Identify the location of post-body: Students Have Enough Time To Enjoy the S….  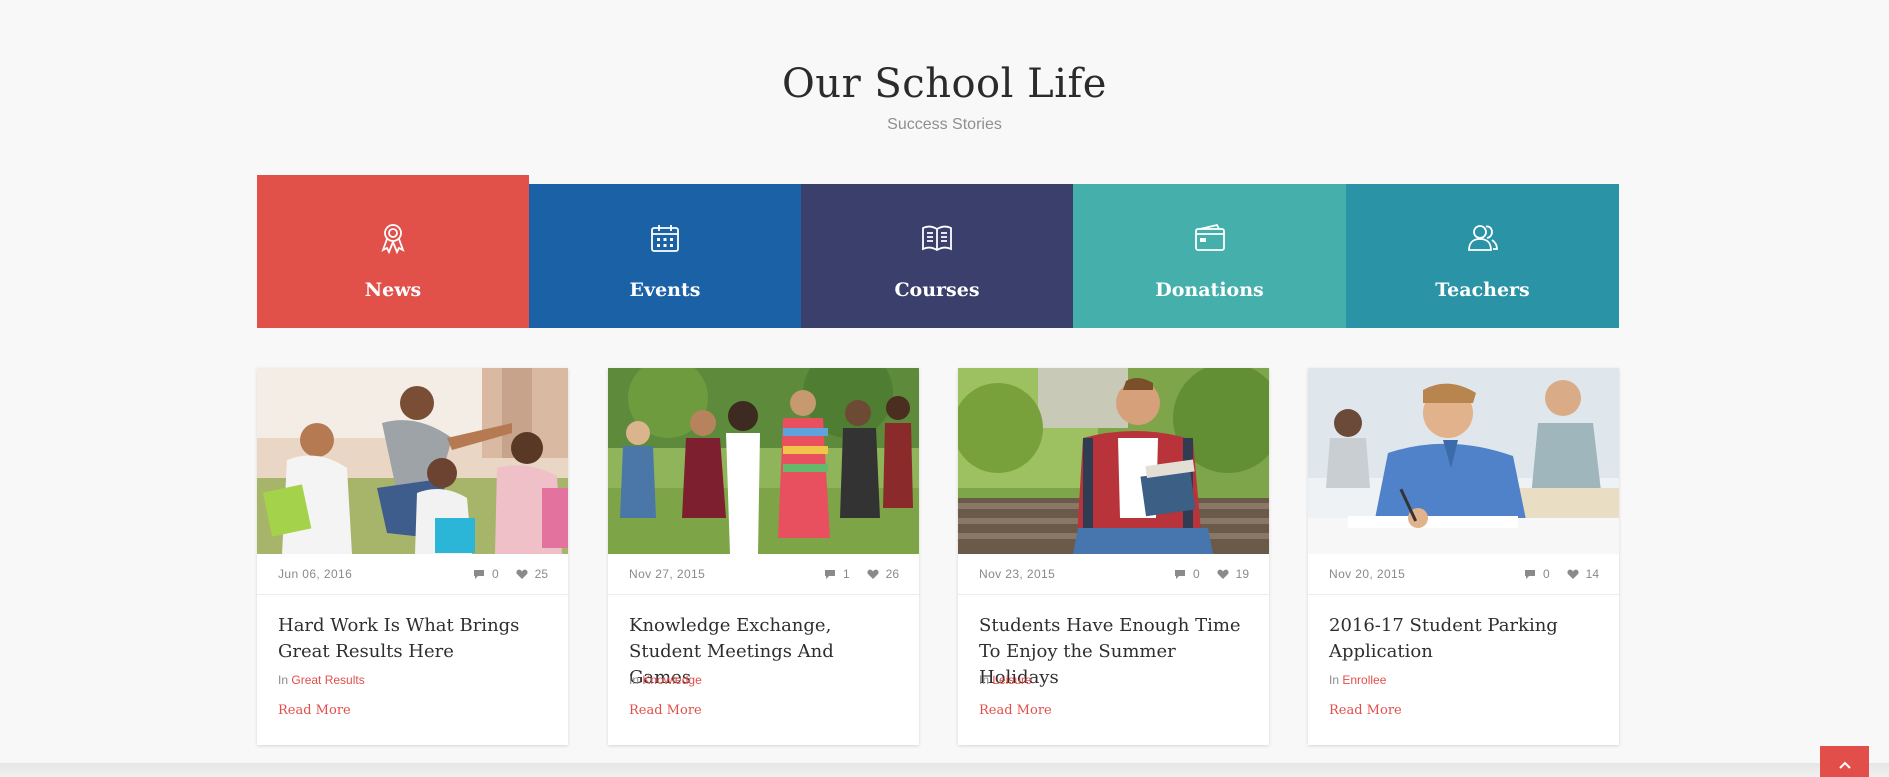
(1113, 657).